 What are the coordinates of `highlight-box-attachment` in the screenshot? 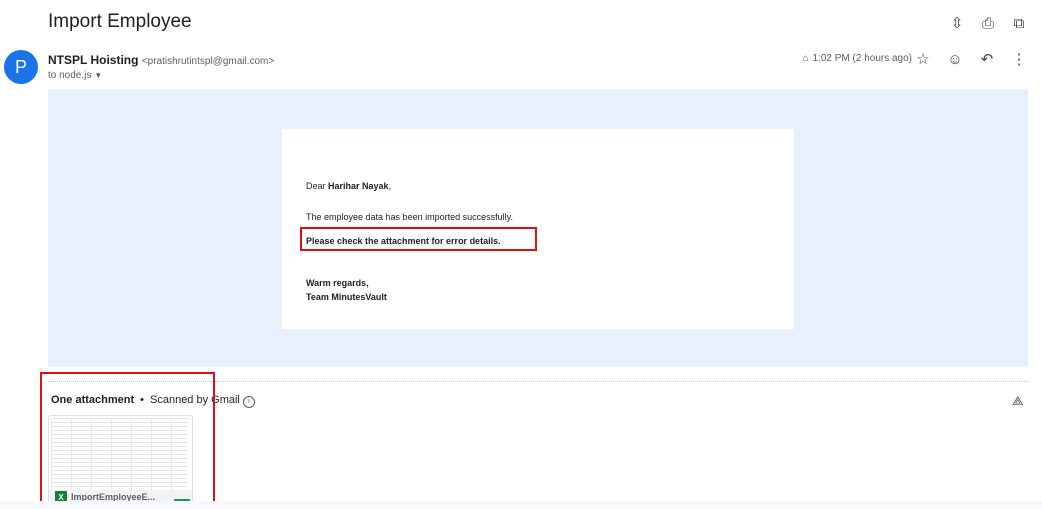 It's located at (127, 439).